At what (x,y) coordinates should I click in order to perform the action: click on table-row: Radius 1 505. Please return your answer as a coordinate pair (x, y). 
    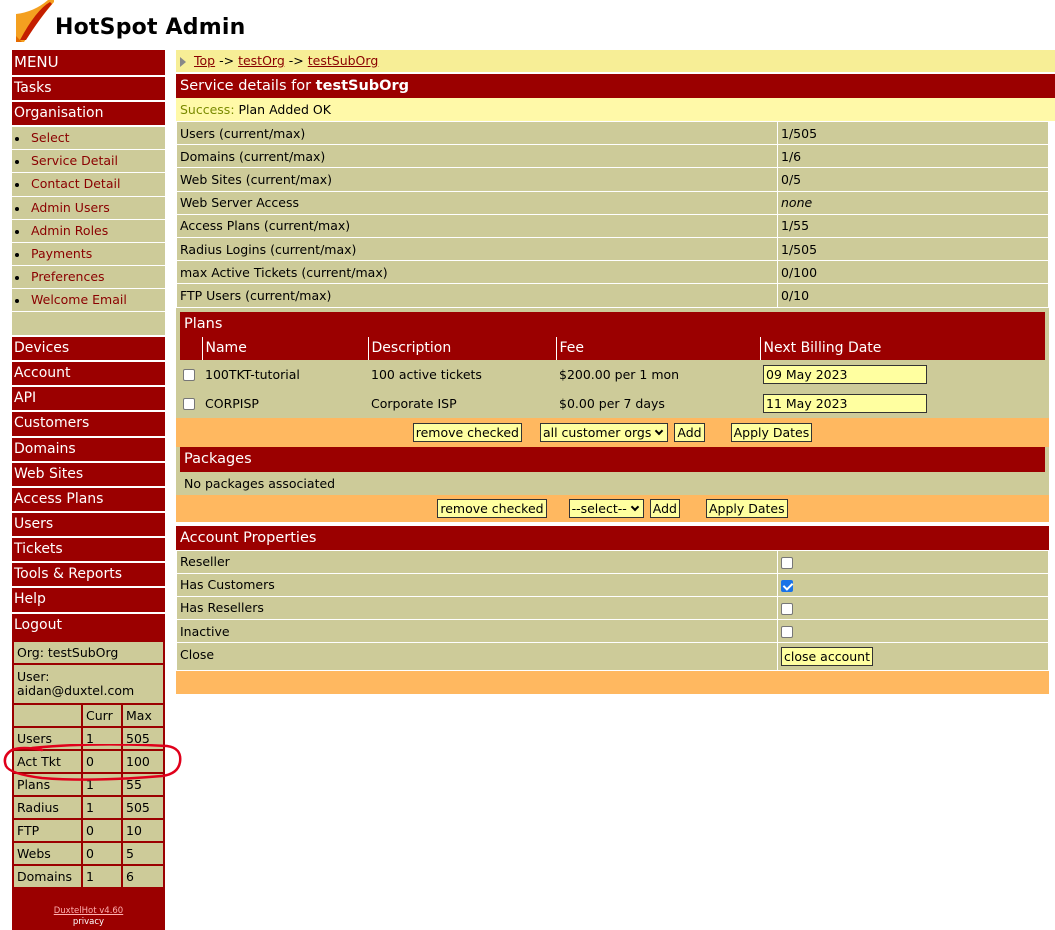
    Looking at the image, I should click on (88, 807).